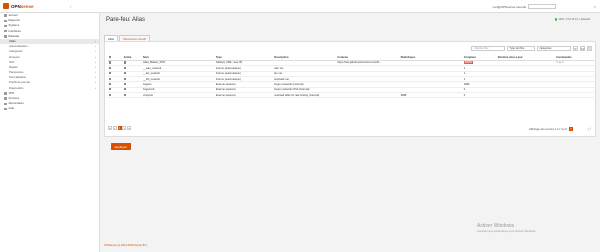 The image size is (600, 252). I want to click on sidebar-item-label: Aide, so click(11, 108).